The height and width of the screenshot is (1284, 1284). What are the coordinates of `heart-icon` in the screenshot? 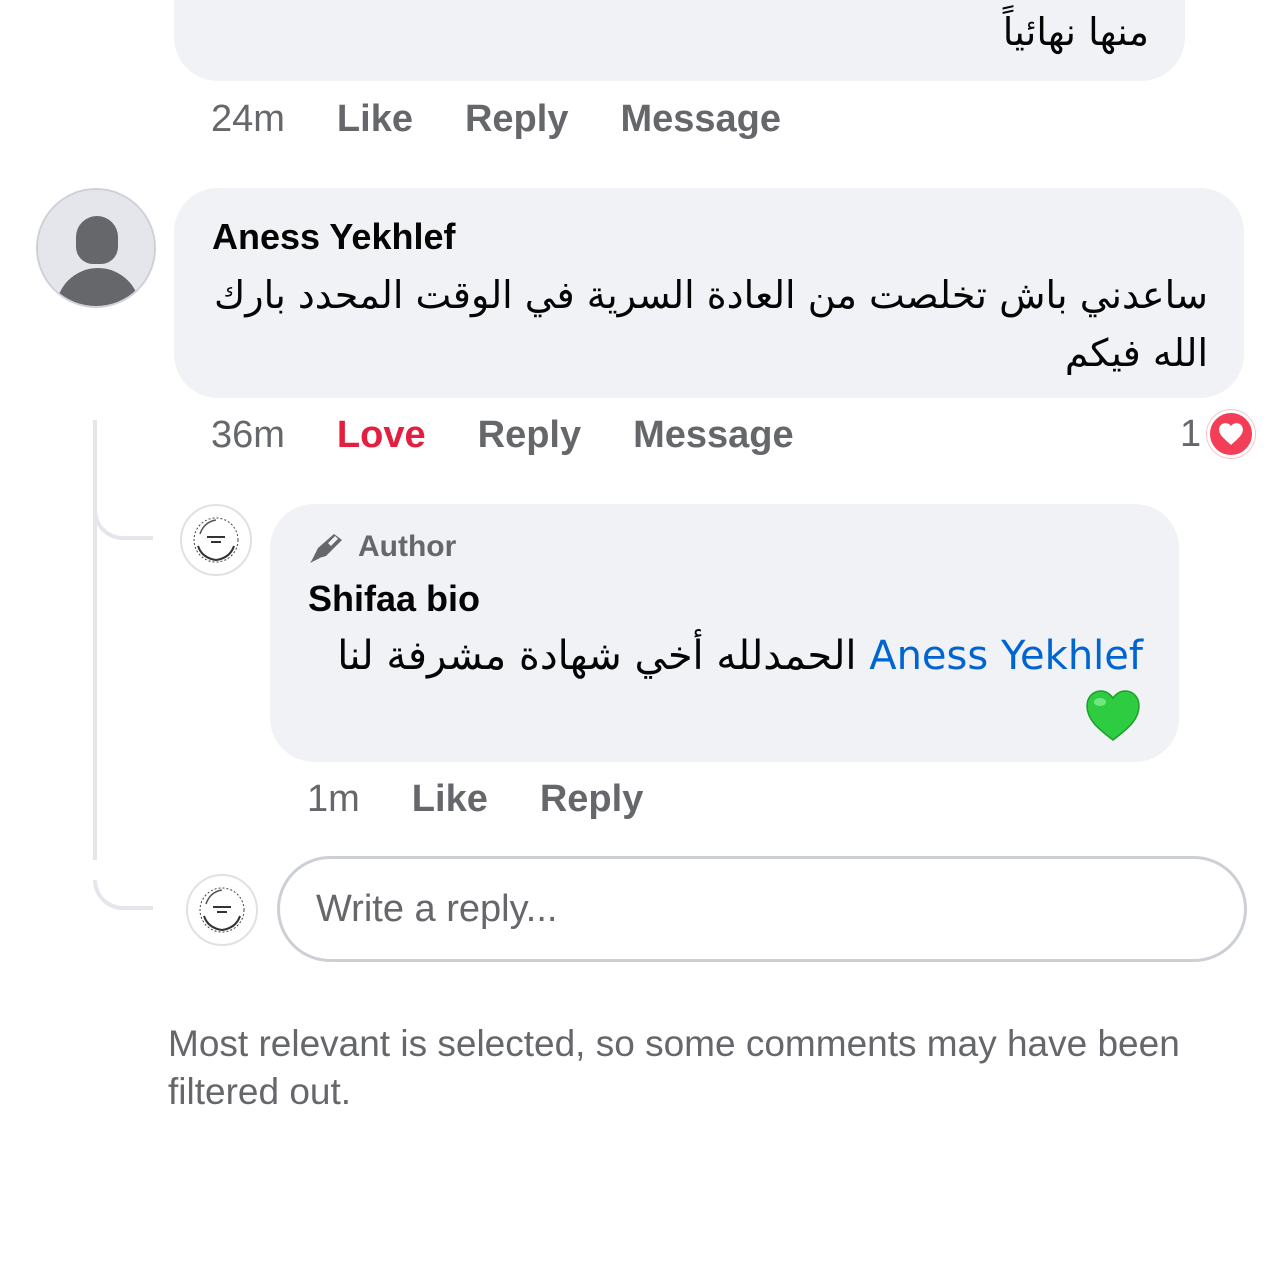 It's located at (1231, 434).